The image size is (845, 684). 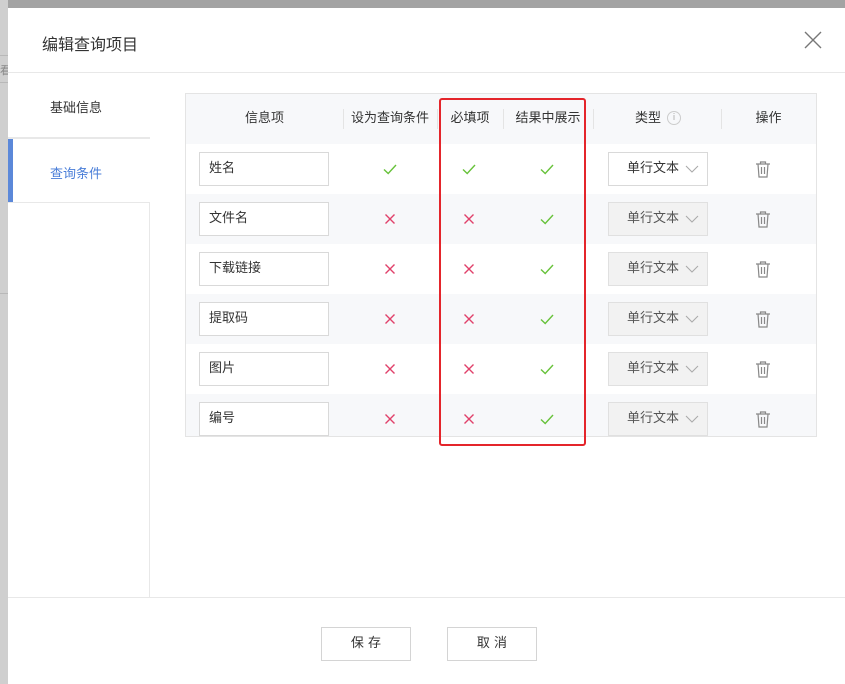 I want to click on field-name-input: 提取码, so click(x=264, y=319).